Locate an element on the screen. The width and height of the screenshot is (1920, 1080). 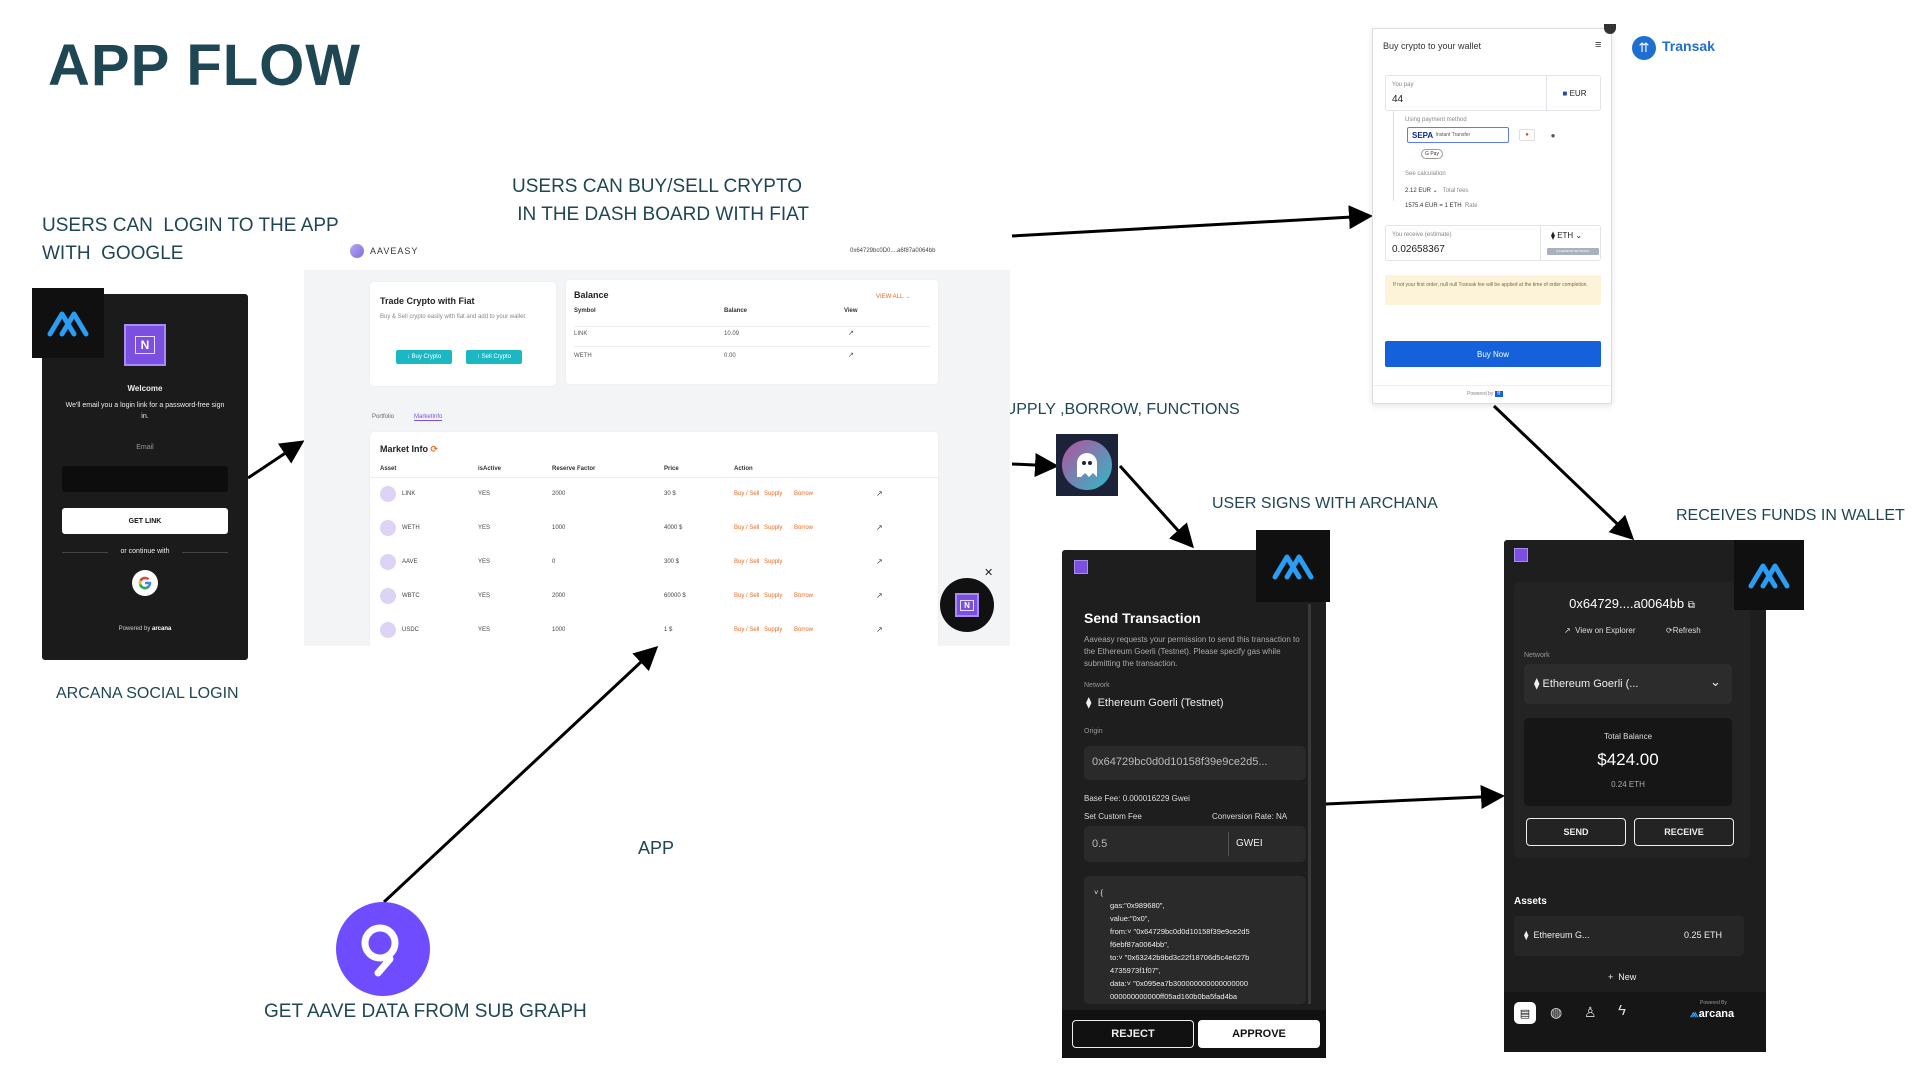
palette-icon: ◍ is located at coordinates (1556, 1012).